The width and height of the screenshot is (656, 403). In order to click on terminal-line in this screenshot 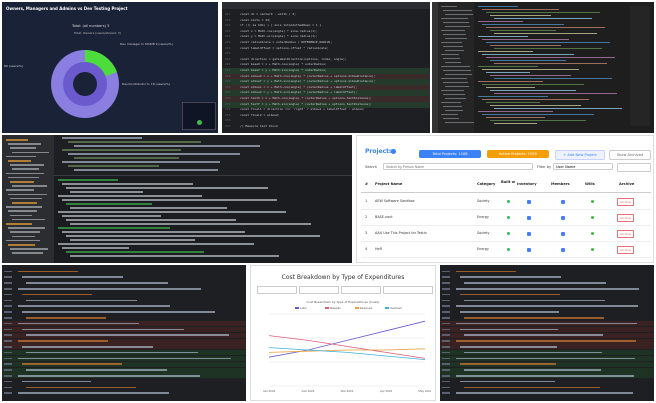, I will do `click(174, 256)`.